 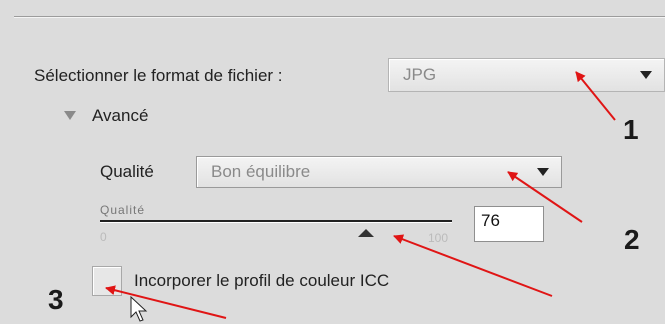 What do you see at coordinates (545, 197) in the screenshot?
I see `arrow-2a` at bounding box center [545, 197].